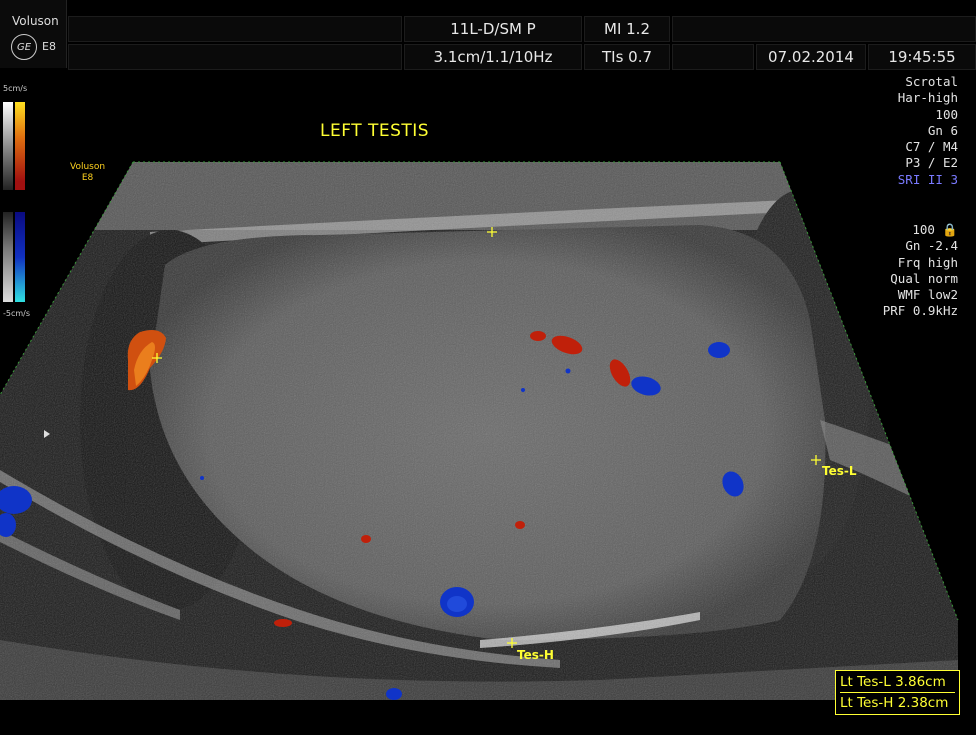  What do you see at coordinates (47, 434) in the screenshot?
I see `focus-arrow-icon` at bounding box center [47, 434].